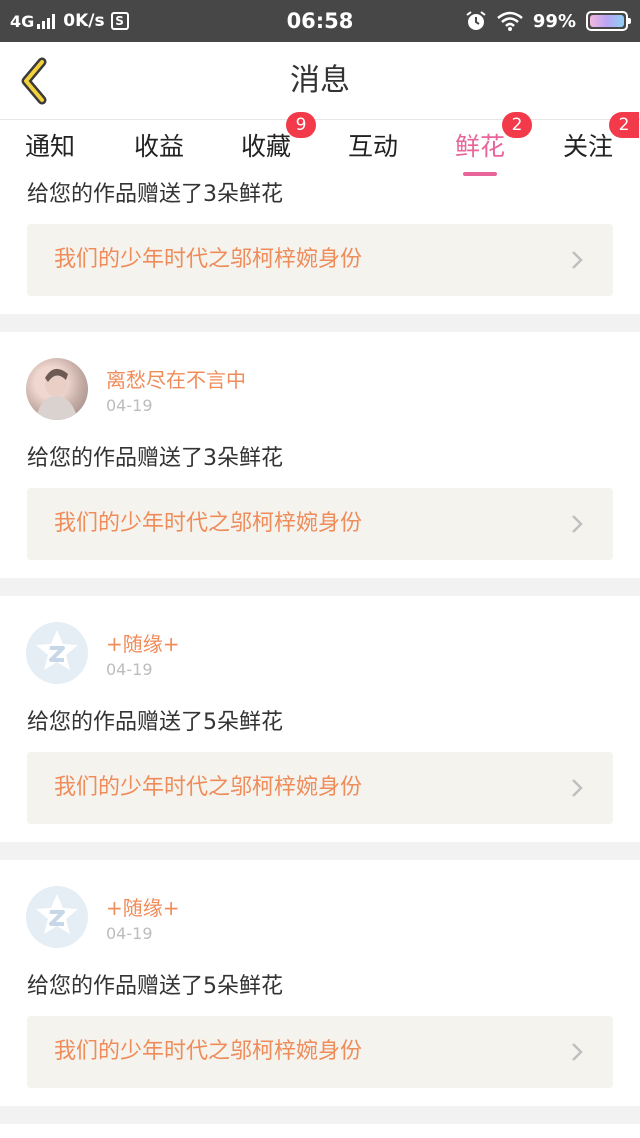 The width and height of the screenshot is (640, 1138). I want to click on tab-notice: 通知, so click(50, 149).